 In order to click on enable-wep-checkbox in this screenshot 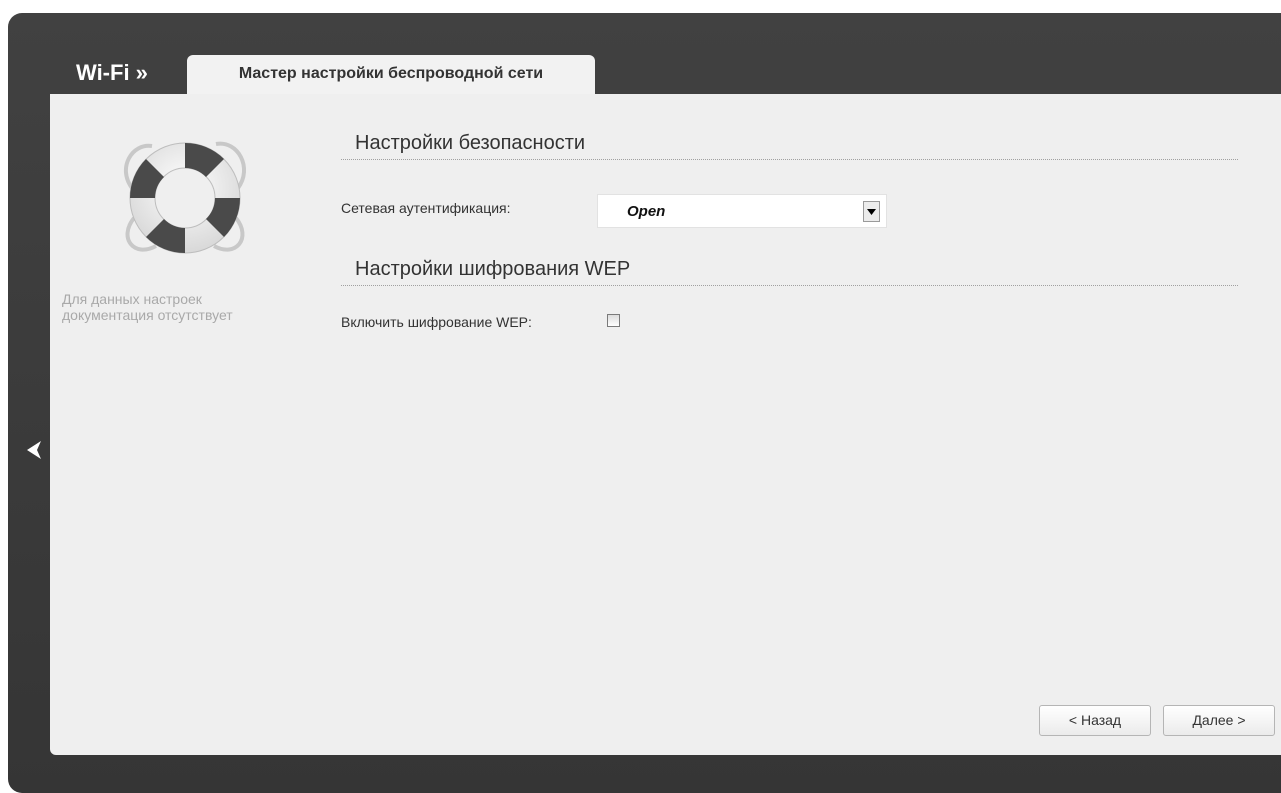, I will do `click(613, 320)`.